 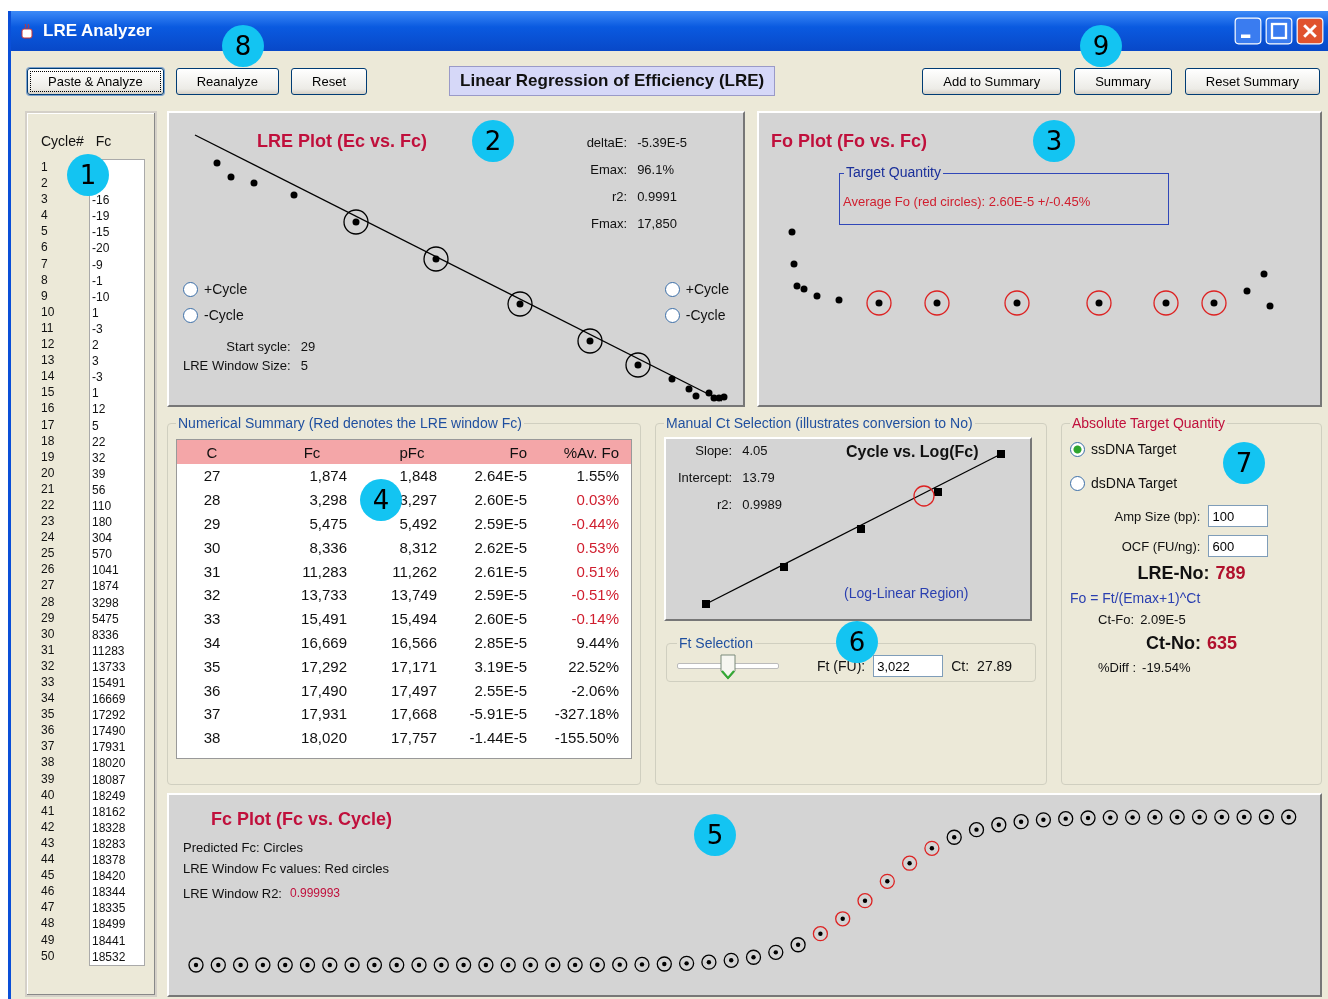 I want to click on toolbar-button: Paste & Analyze, so click(x=95, y=81).